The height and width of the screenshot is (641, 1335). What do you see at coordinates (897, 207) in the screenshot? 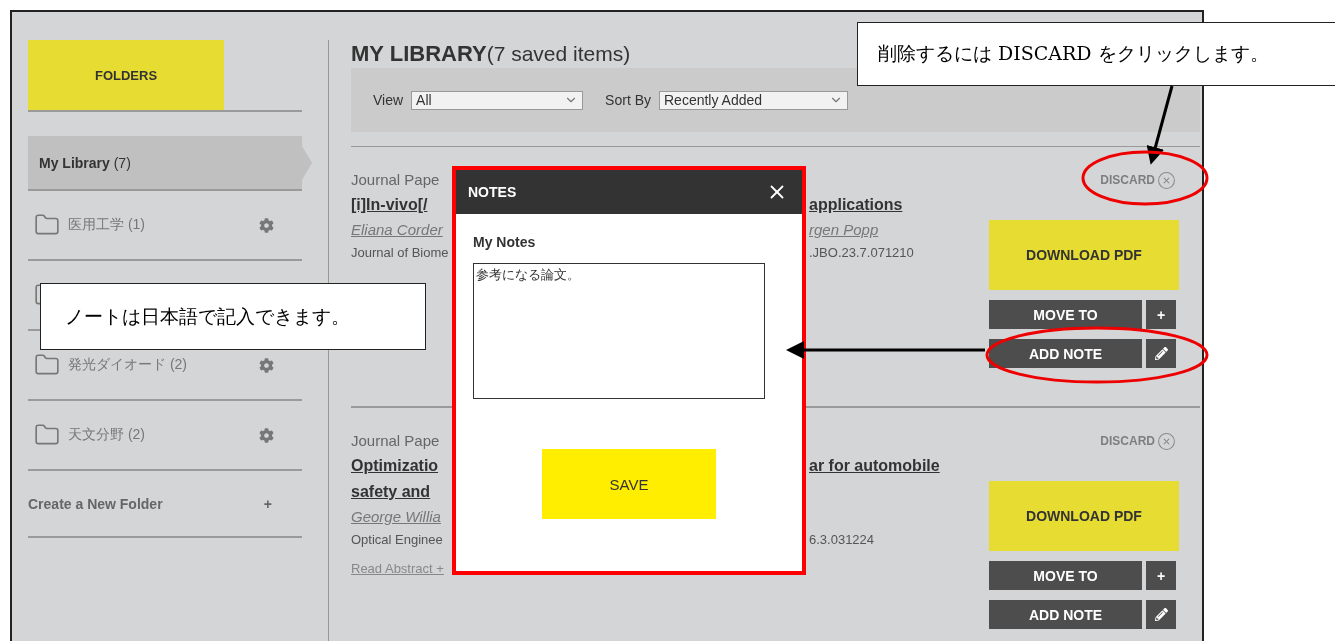
I see `paper-title: applications` at bounding box center [897, 207].